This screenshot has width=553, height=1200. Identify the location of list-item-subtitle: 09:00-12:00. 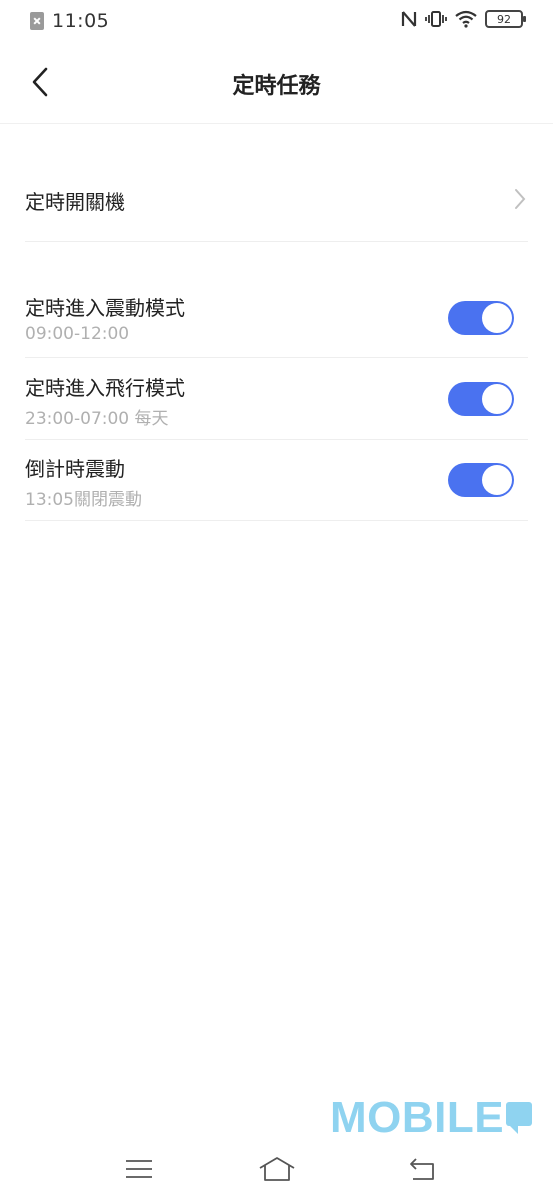
(77, 334).